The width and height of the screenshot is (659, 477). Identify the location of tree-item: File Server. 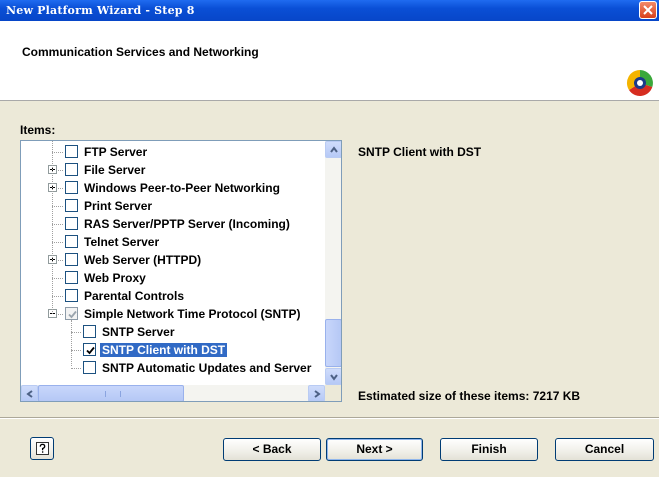
(176, 170).